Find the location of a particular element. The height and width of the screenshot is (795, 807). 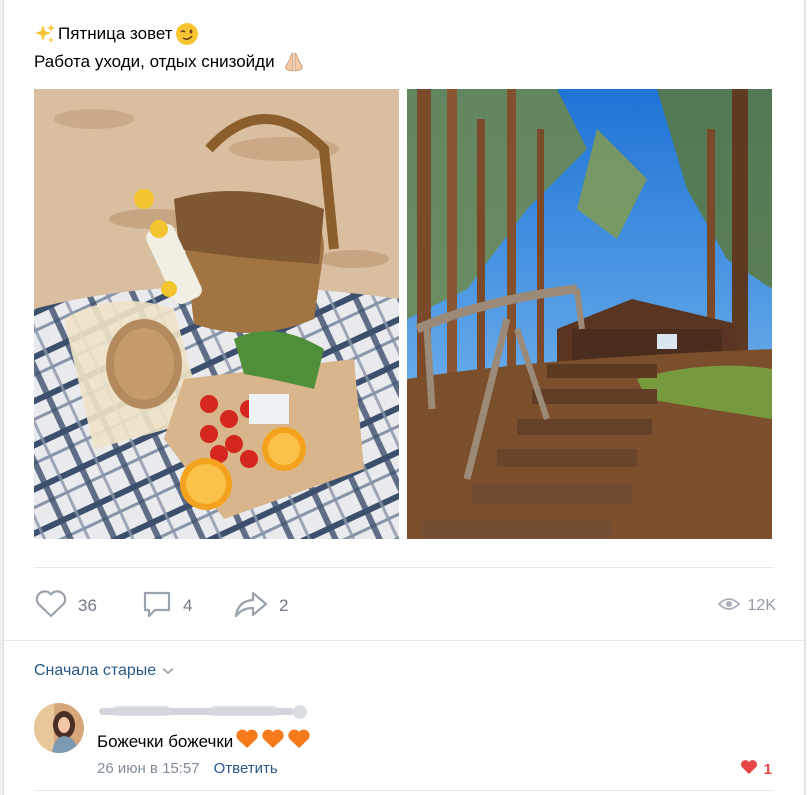

comment-count: 4 is located at coordinates (188, 605).